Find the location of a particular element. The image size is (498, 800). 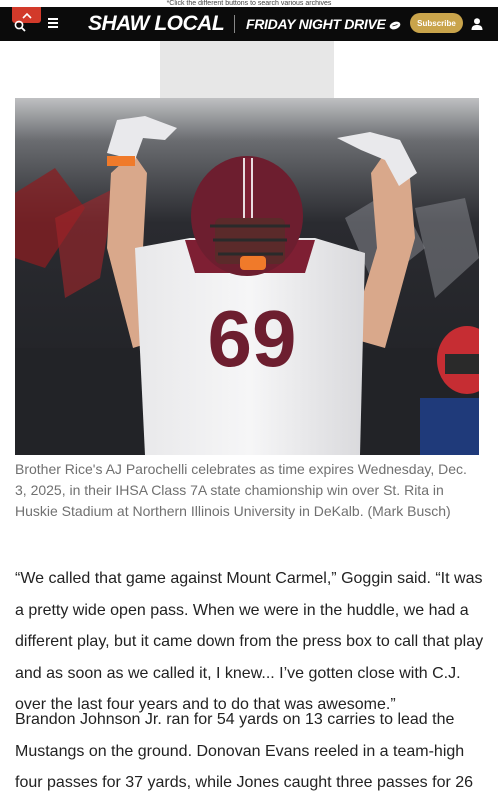

account-icon is located at coordinates (477, 24).